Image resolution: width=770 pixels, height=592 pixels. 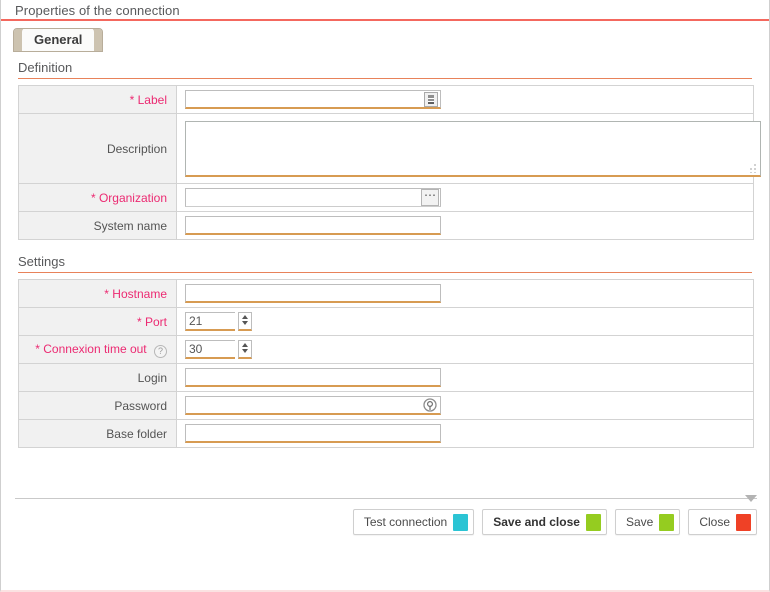 What do you see at coordinates (465, 349) in the screenshot?
I see `field-cell-connexion-time-out` at bounding box center [465, 349].